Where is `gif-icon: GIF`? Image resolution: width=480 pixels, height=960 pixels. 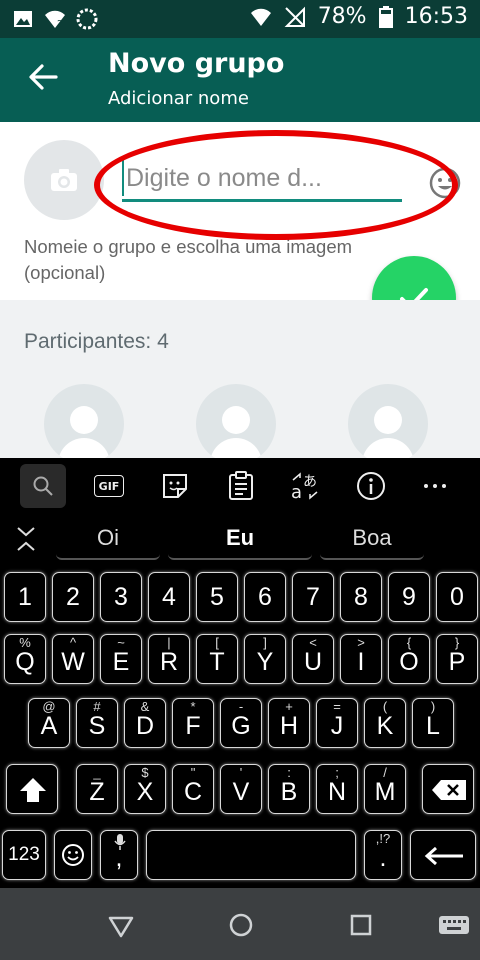
gif-icon: GIF is located at coordinates (109, 486).